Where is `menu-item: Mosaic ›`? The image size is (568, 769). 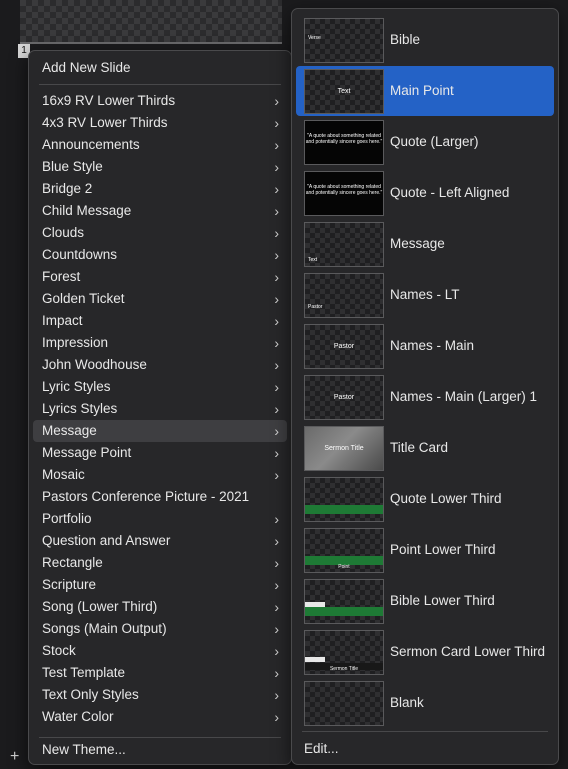
menu-item: Mosaic › is located at coordinates (160, 475).